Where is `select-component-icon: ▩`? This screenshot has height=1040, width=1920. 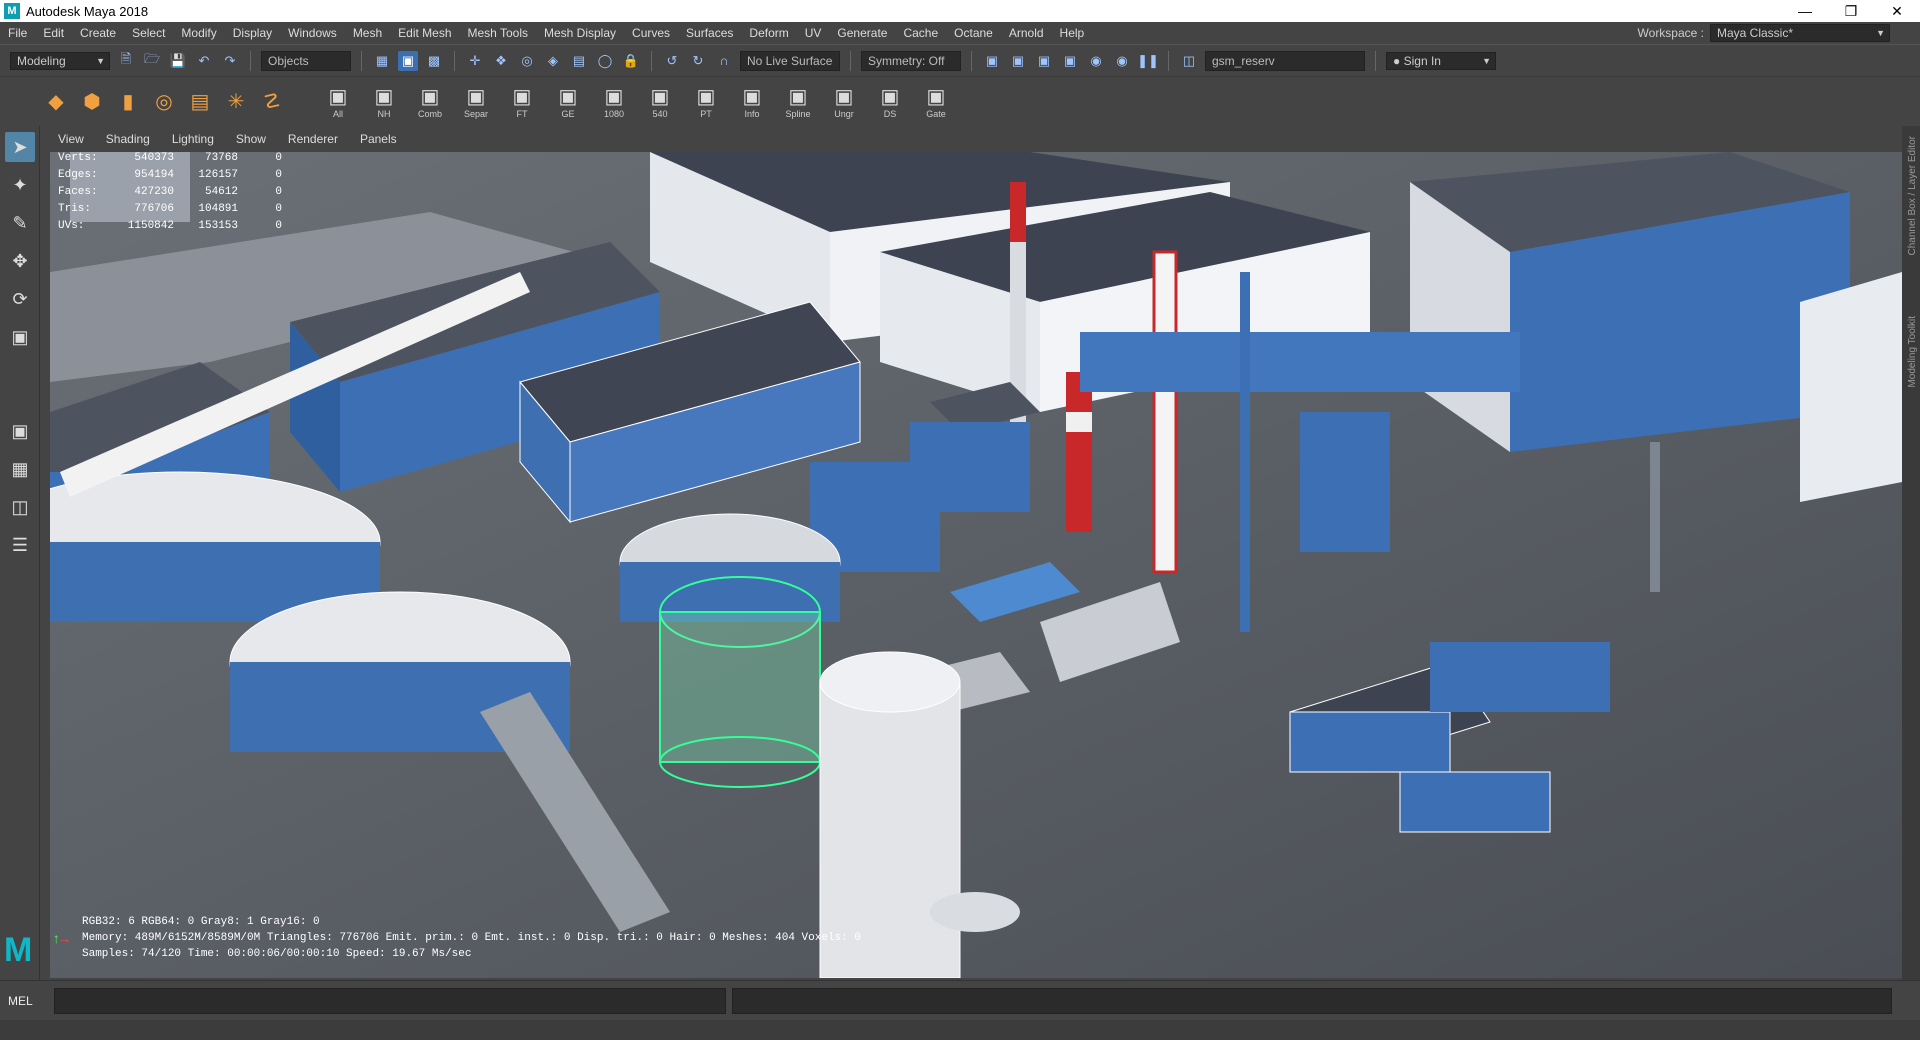 select-component-icon: ▩ is located at coordinates (434, 61).